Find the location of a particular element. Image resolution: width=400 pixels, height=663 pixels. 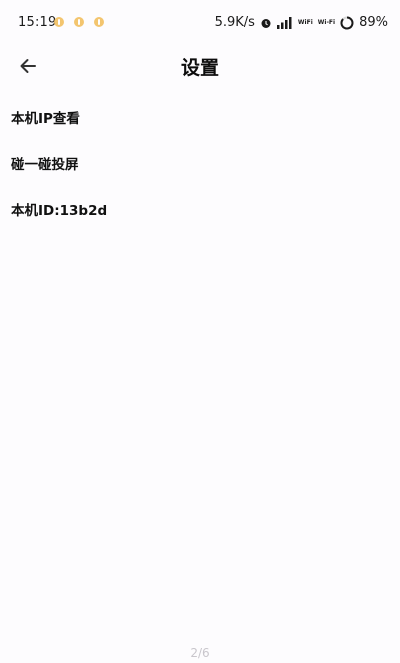

status-indicators: 5.9K/s WiFi Wi-Fi 89% is located at coordinates (301, 22).